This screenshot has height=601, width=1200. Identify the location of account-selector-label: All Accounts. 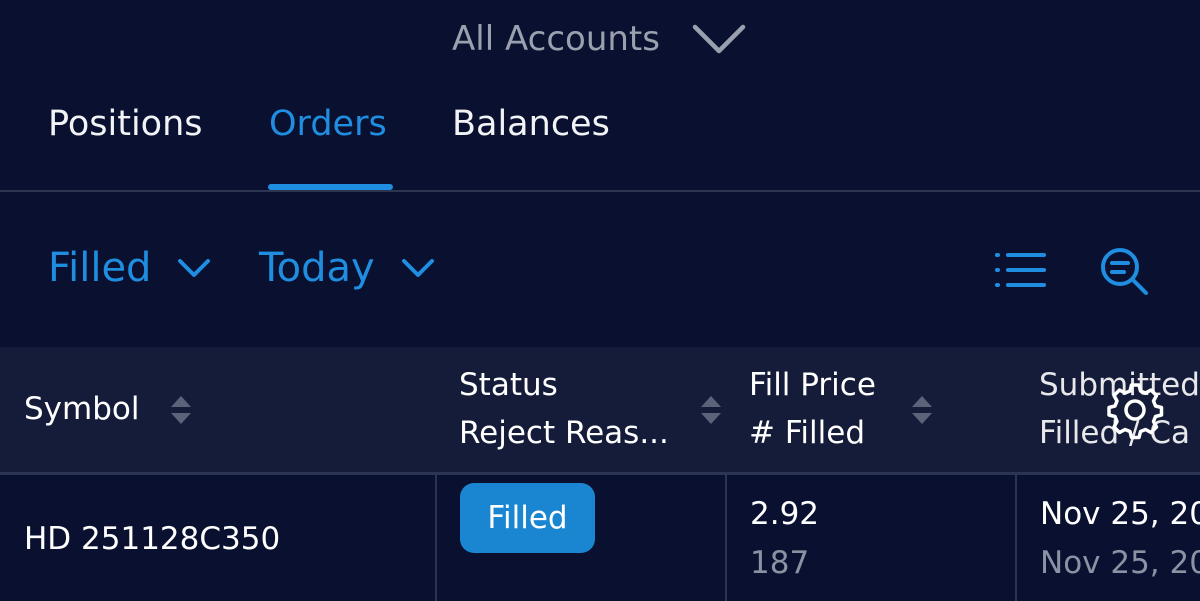
(556, 39).